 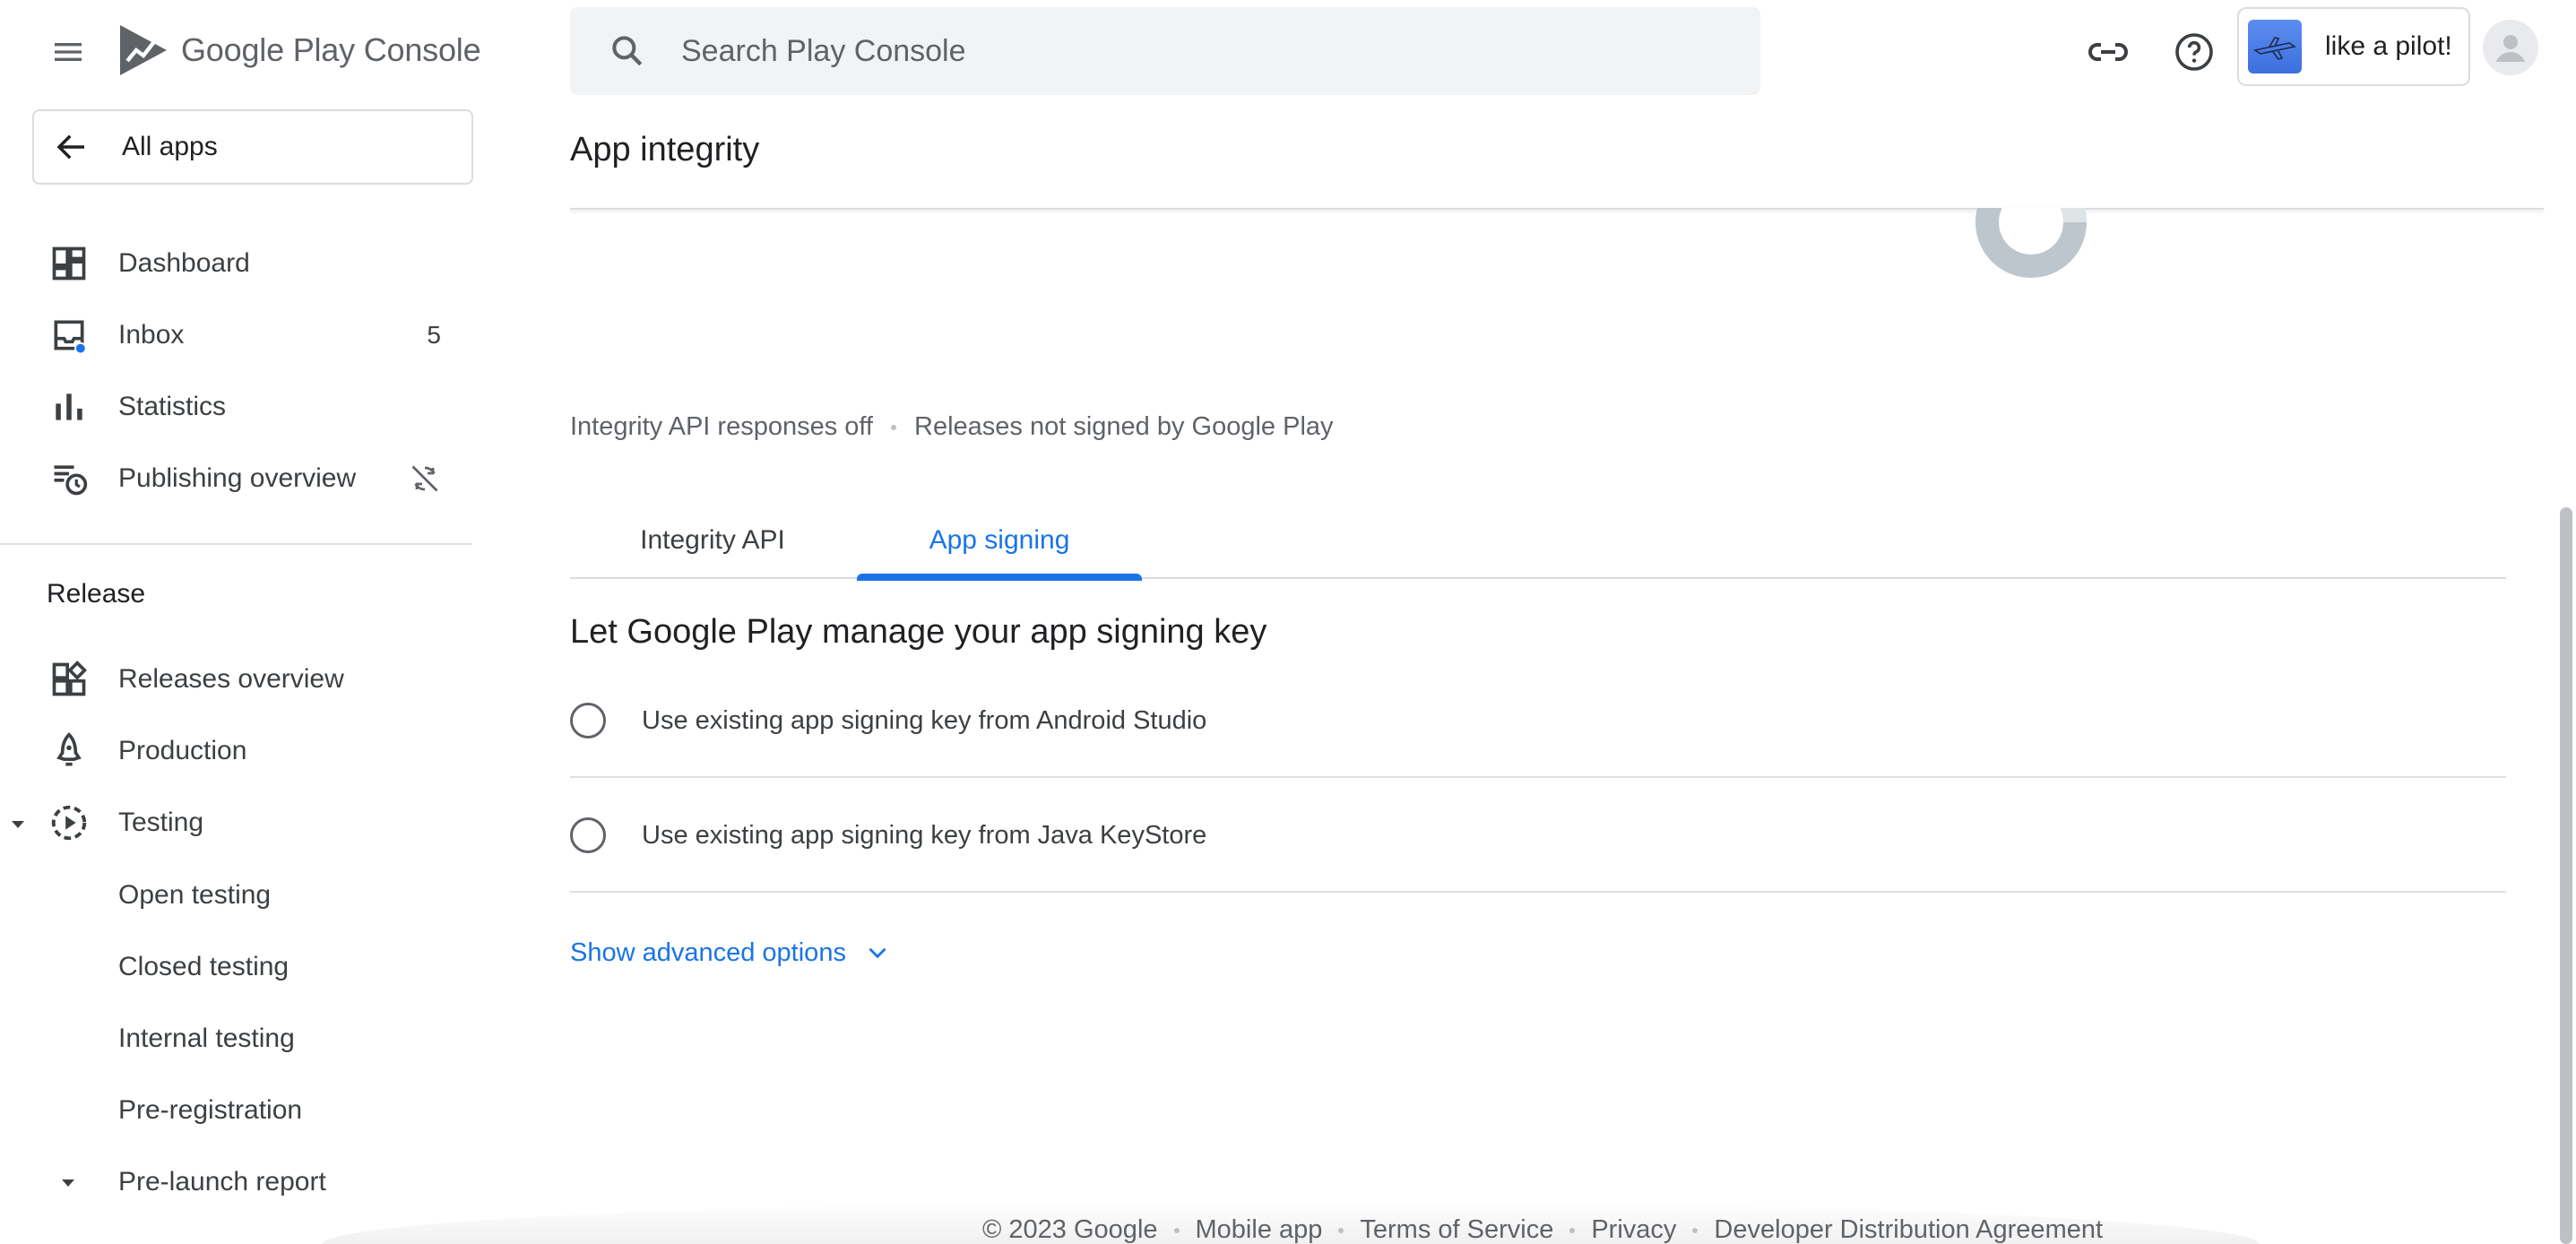 What do you see at coordinates (268, 49) in the screenshot?
I see `logo-text-google: Google Play` at bounding box center [268, 49].